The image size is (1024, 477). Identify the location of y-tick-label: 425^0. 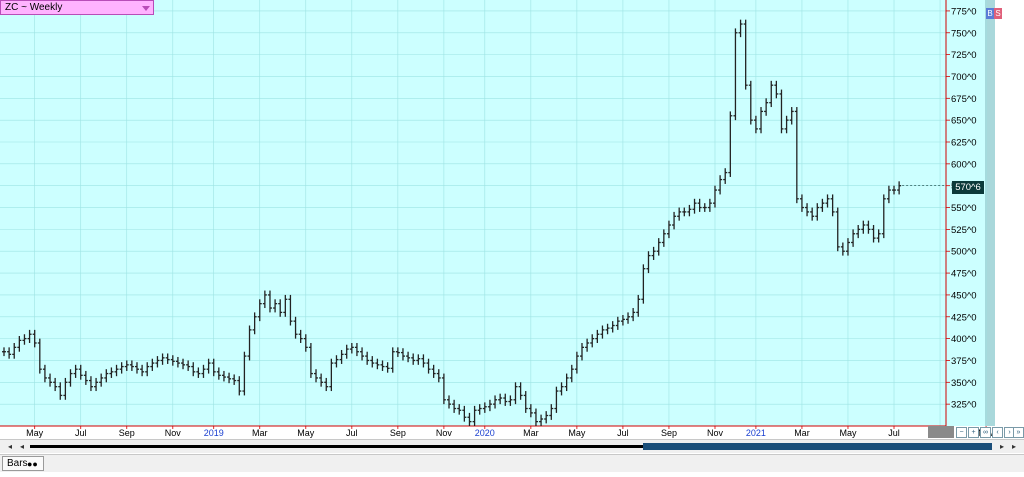
(964, 317).